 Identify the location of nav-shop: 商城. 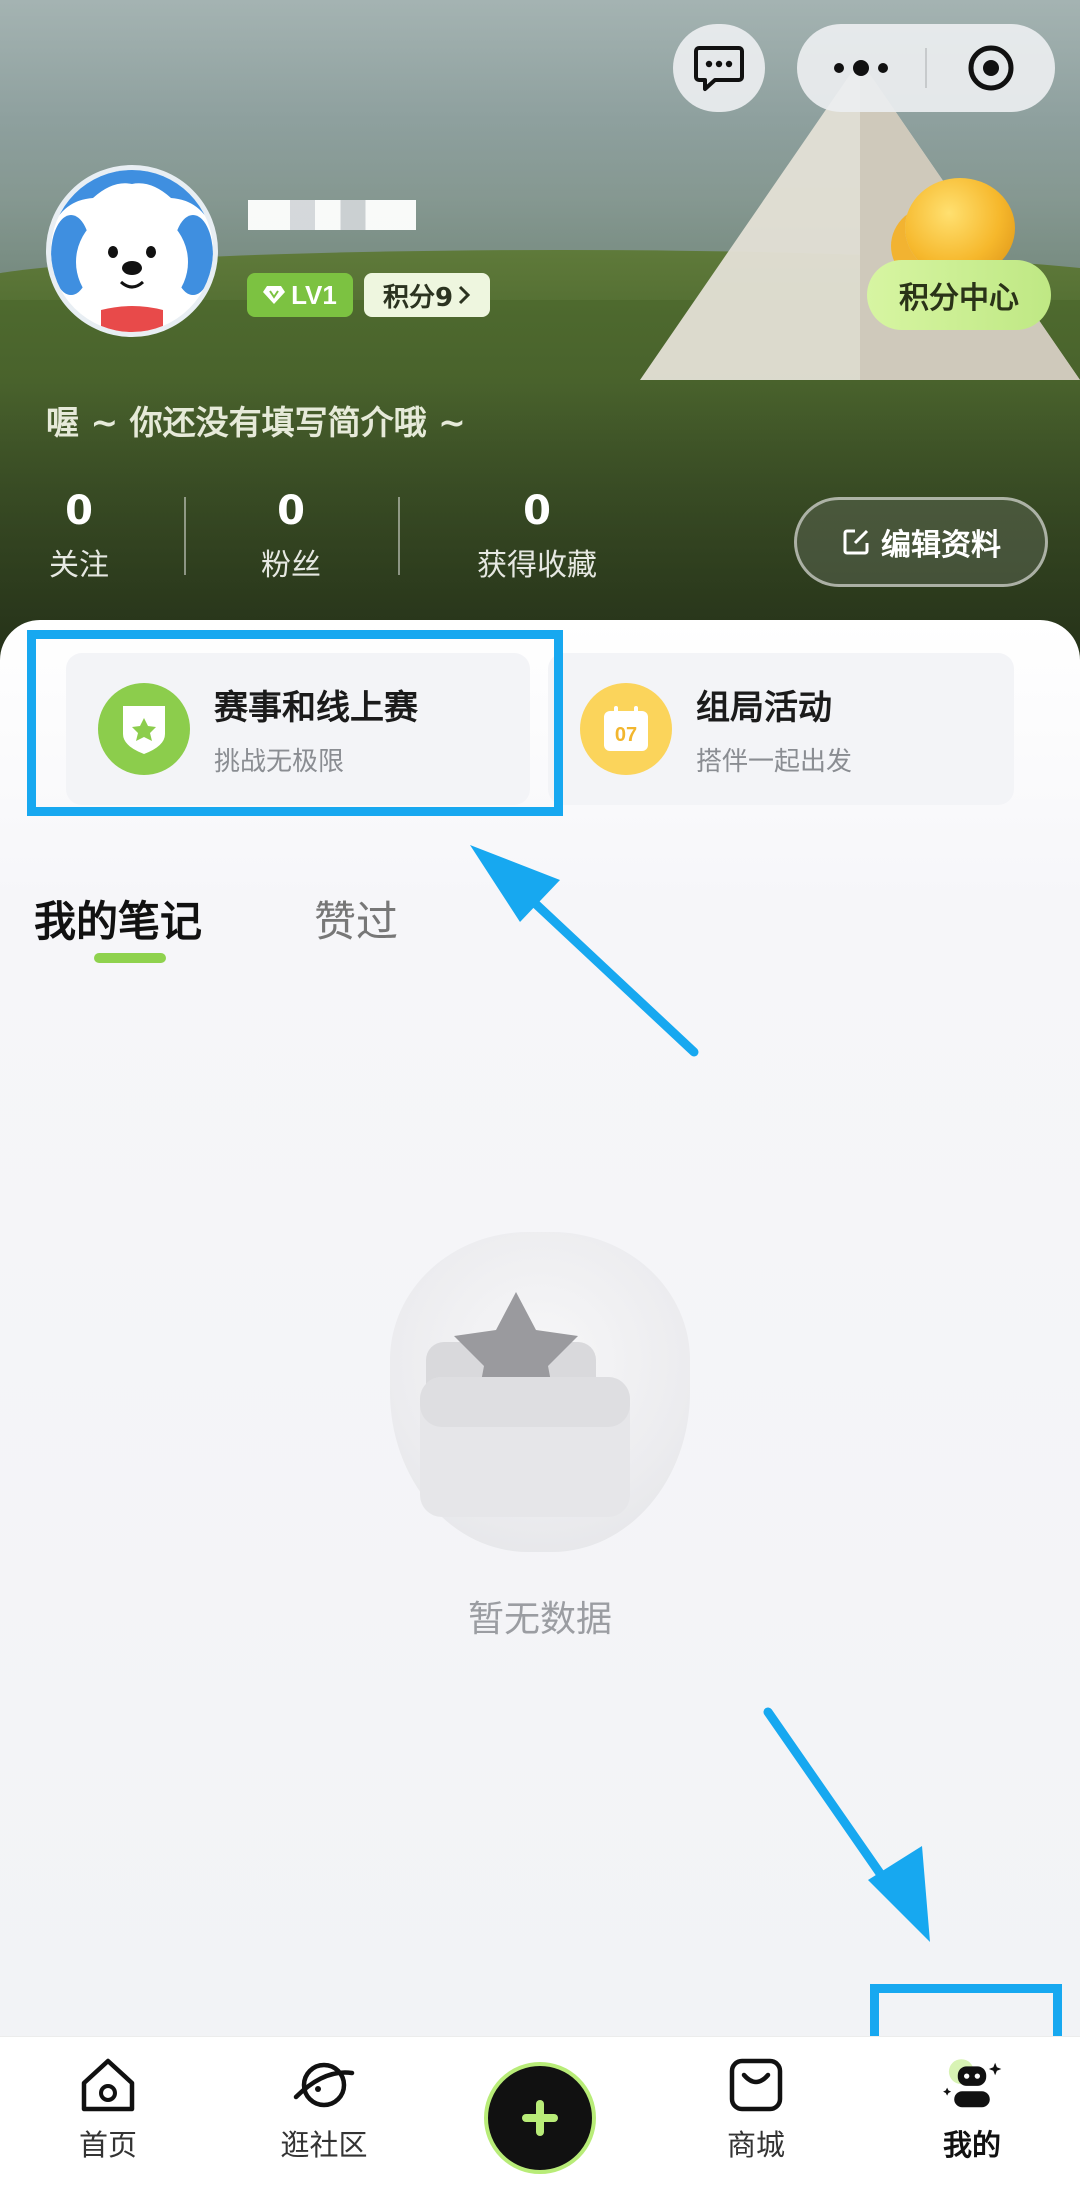
(756, 2109).